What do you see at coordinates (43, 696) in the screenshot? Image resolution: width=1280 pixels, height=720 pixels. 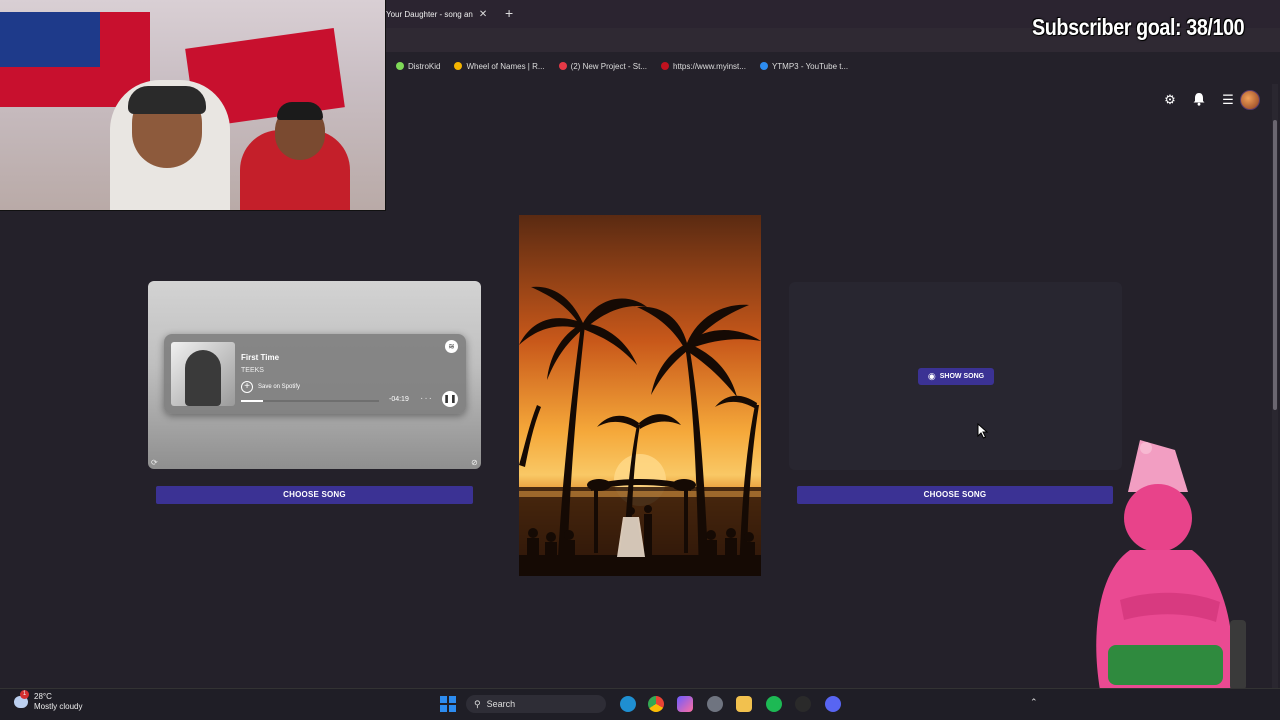 I see `weather-temperature: 28°C` at bounding box center [43, 696].